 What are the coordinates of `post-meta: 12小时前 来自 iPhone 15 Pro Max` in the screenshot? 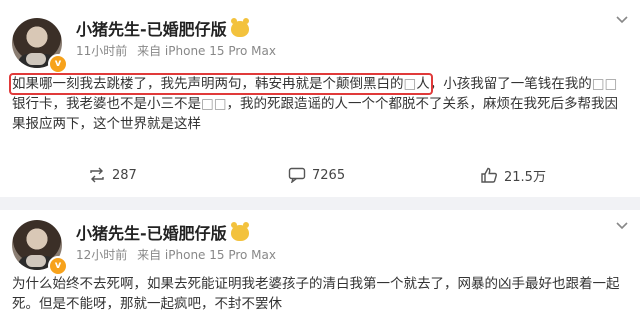 It's located at (179, 254).